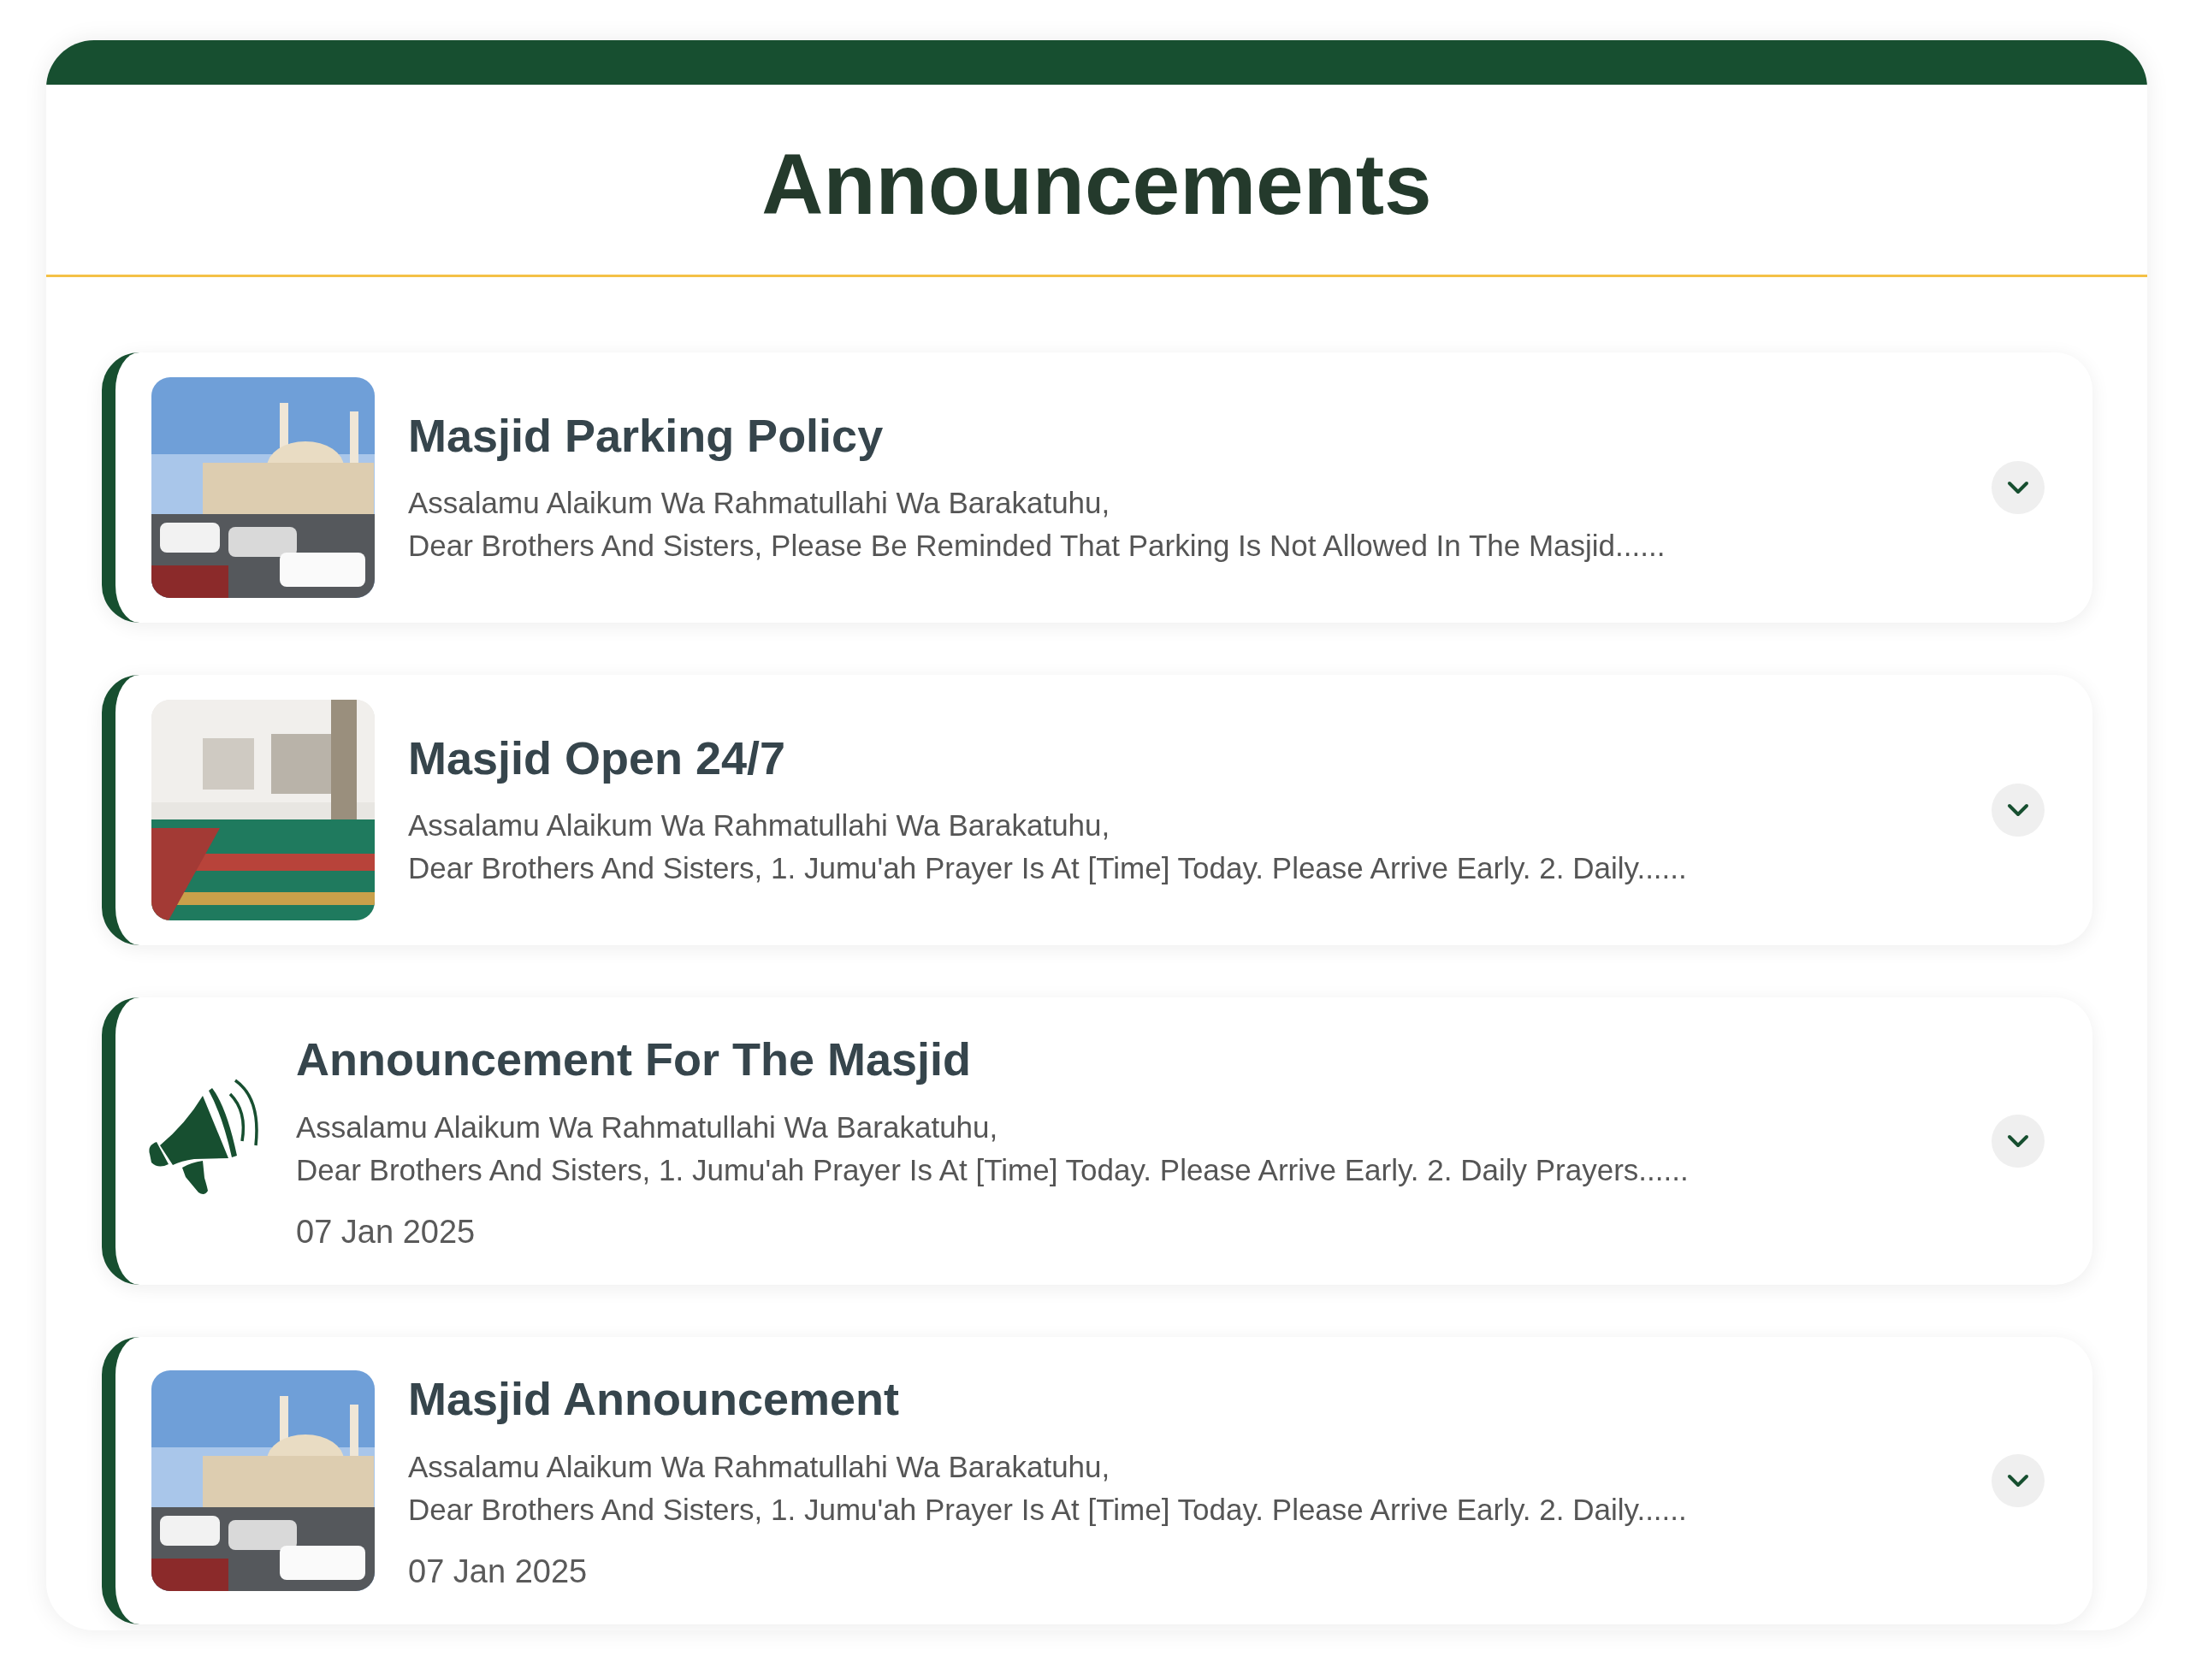 The image size is (2190, 1680). Describe the element at coordinates (634, 1059) in the screenshot. I see `announcement-title: Announcement For The Masjid` at that location.